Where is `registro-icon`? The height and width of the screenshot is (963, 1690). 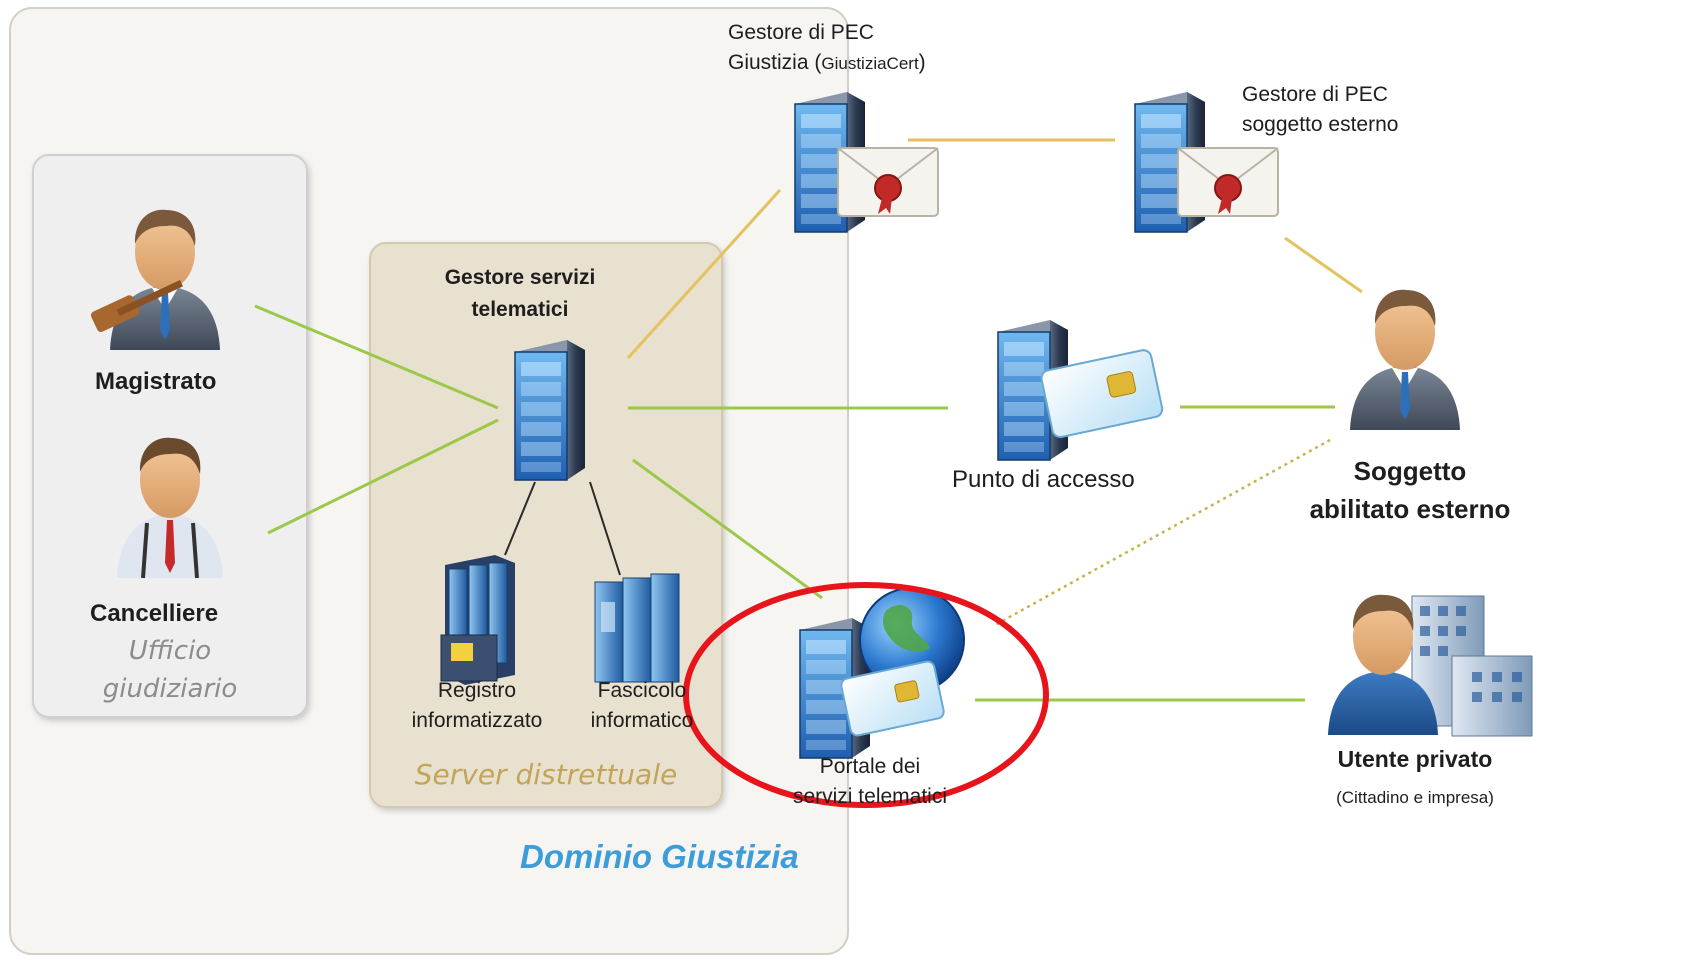 registro-icon is located at coordinates (477, 620).